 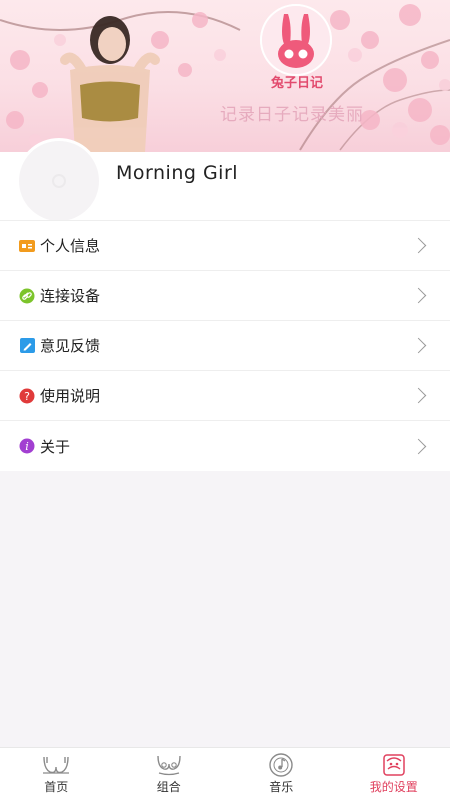 What do you see at coordinates (70, 296) in the screenshot?
I see `menu-item-label: 连接设备` at bounding box center [70, 296].